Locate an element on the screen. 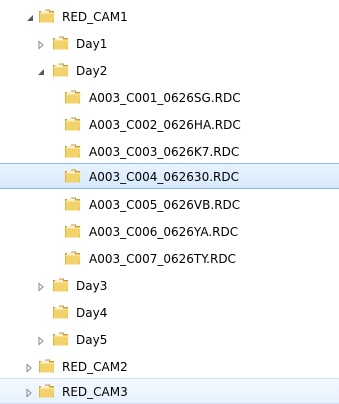 Image resolution: width=339 pixels, height=404 pixels. tree-row-file: A003_C006_0626YA.RDC is located at coordinates (169, 232).